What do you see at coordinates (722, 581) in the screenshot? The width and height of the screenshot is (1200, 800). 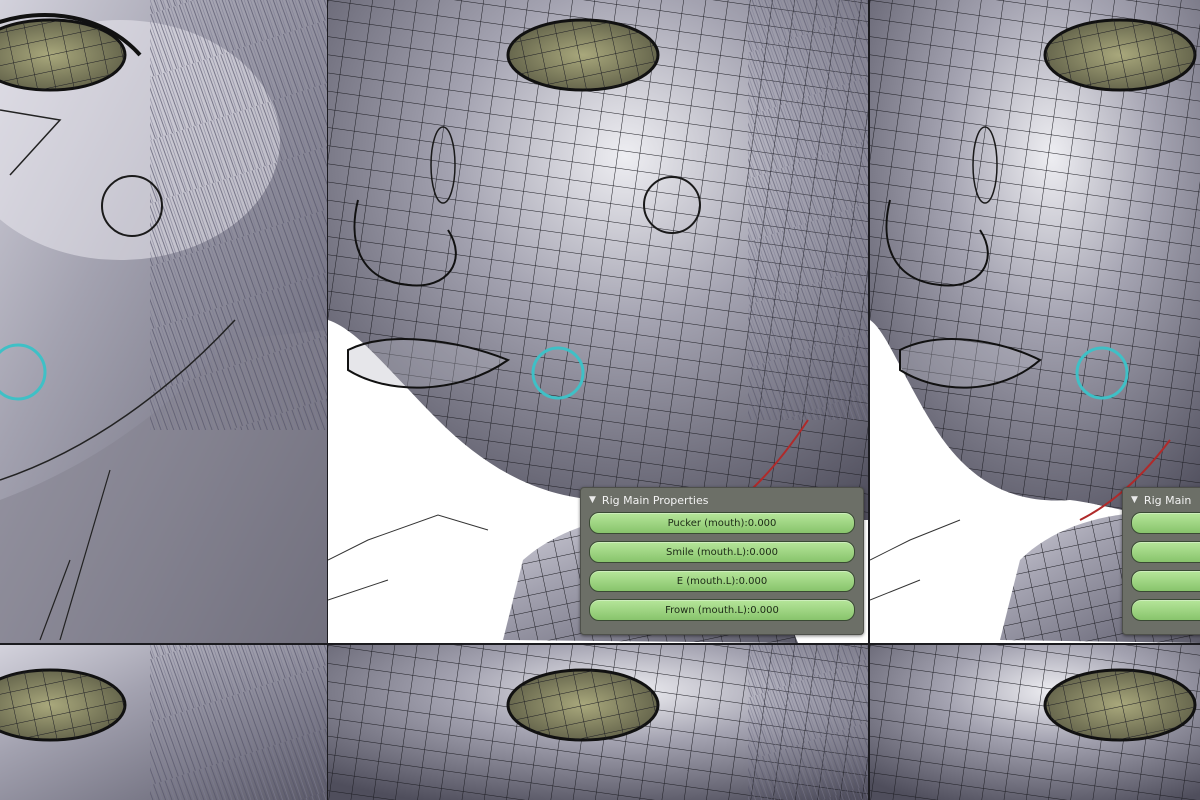 I see `slider-e-mouth-l: E (mouth.L) 0.000` at bounding box center [722, 581].